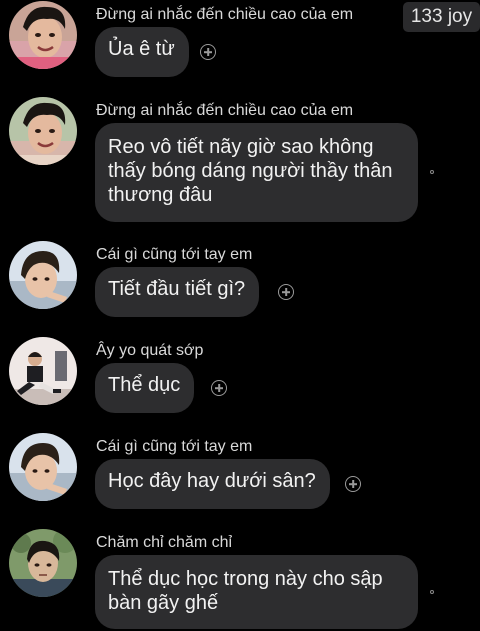 This screenshot has height=631, width=480. I want to click on message-text: Tiết đầu tiết gì?, so click(177, 289).